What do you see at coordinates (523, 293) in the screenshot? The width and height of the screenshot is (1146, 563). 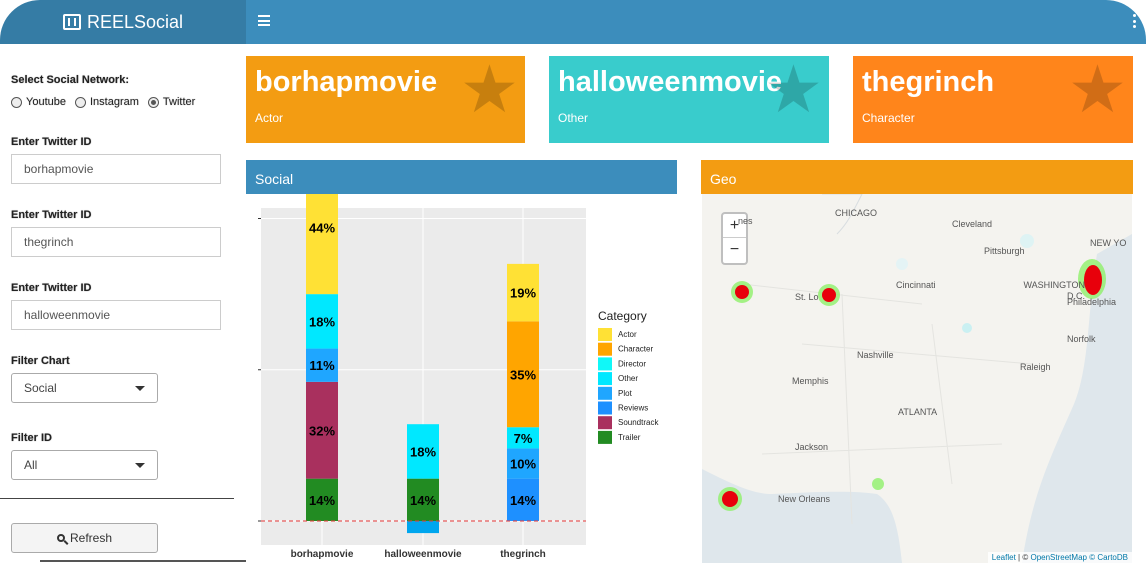 I see `data-label: 19%` at bounding box center [523, 293].